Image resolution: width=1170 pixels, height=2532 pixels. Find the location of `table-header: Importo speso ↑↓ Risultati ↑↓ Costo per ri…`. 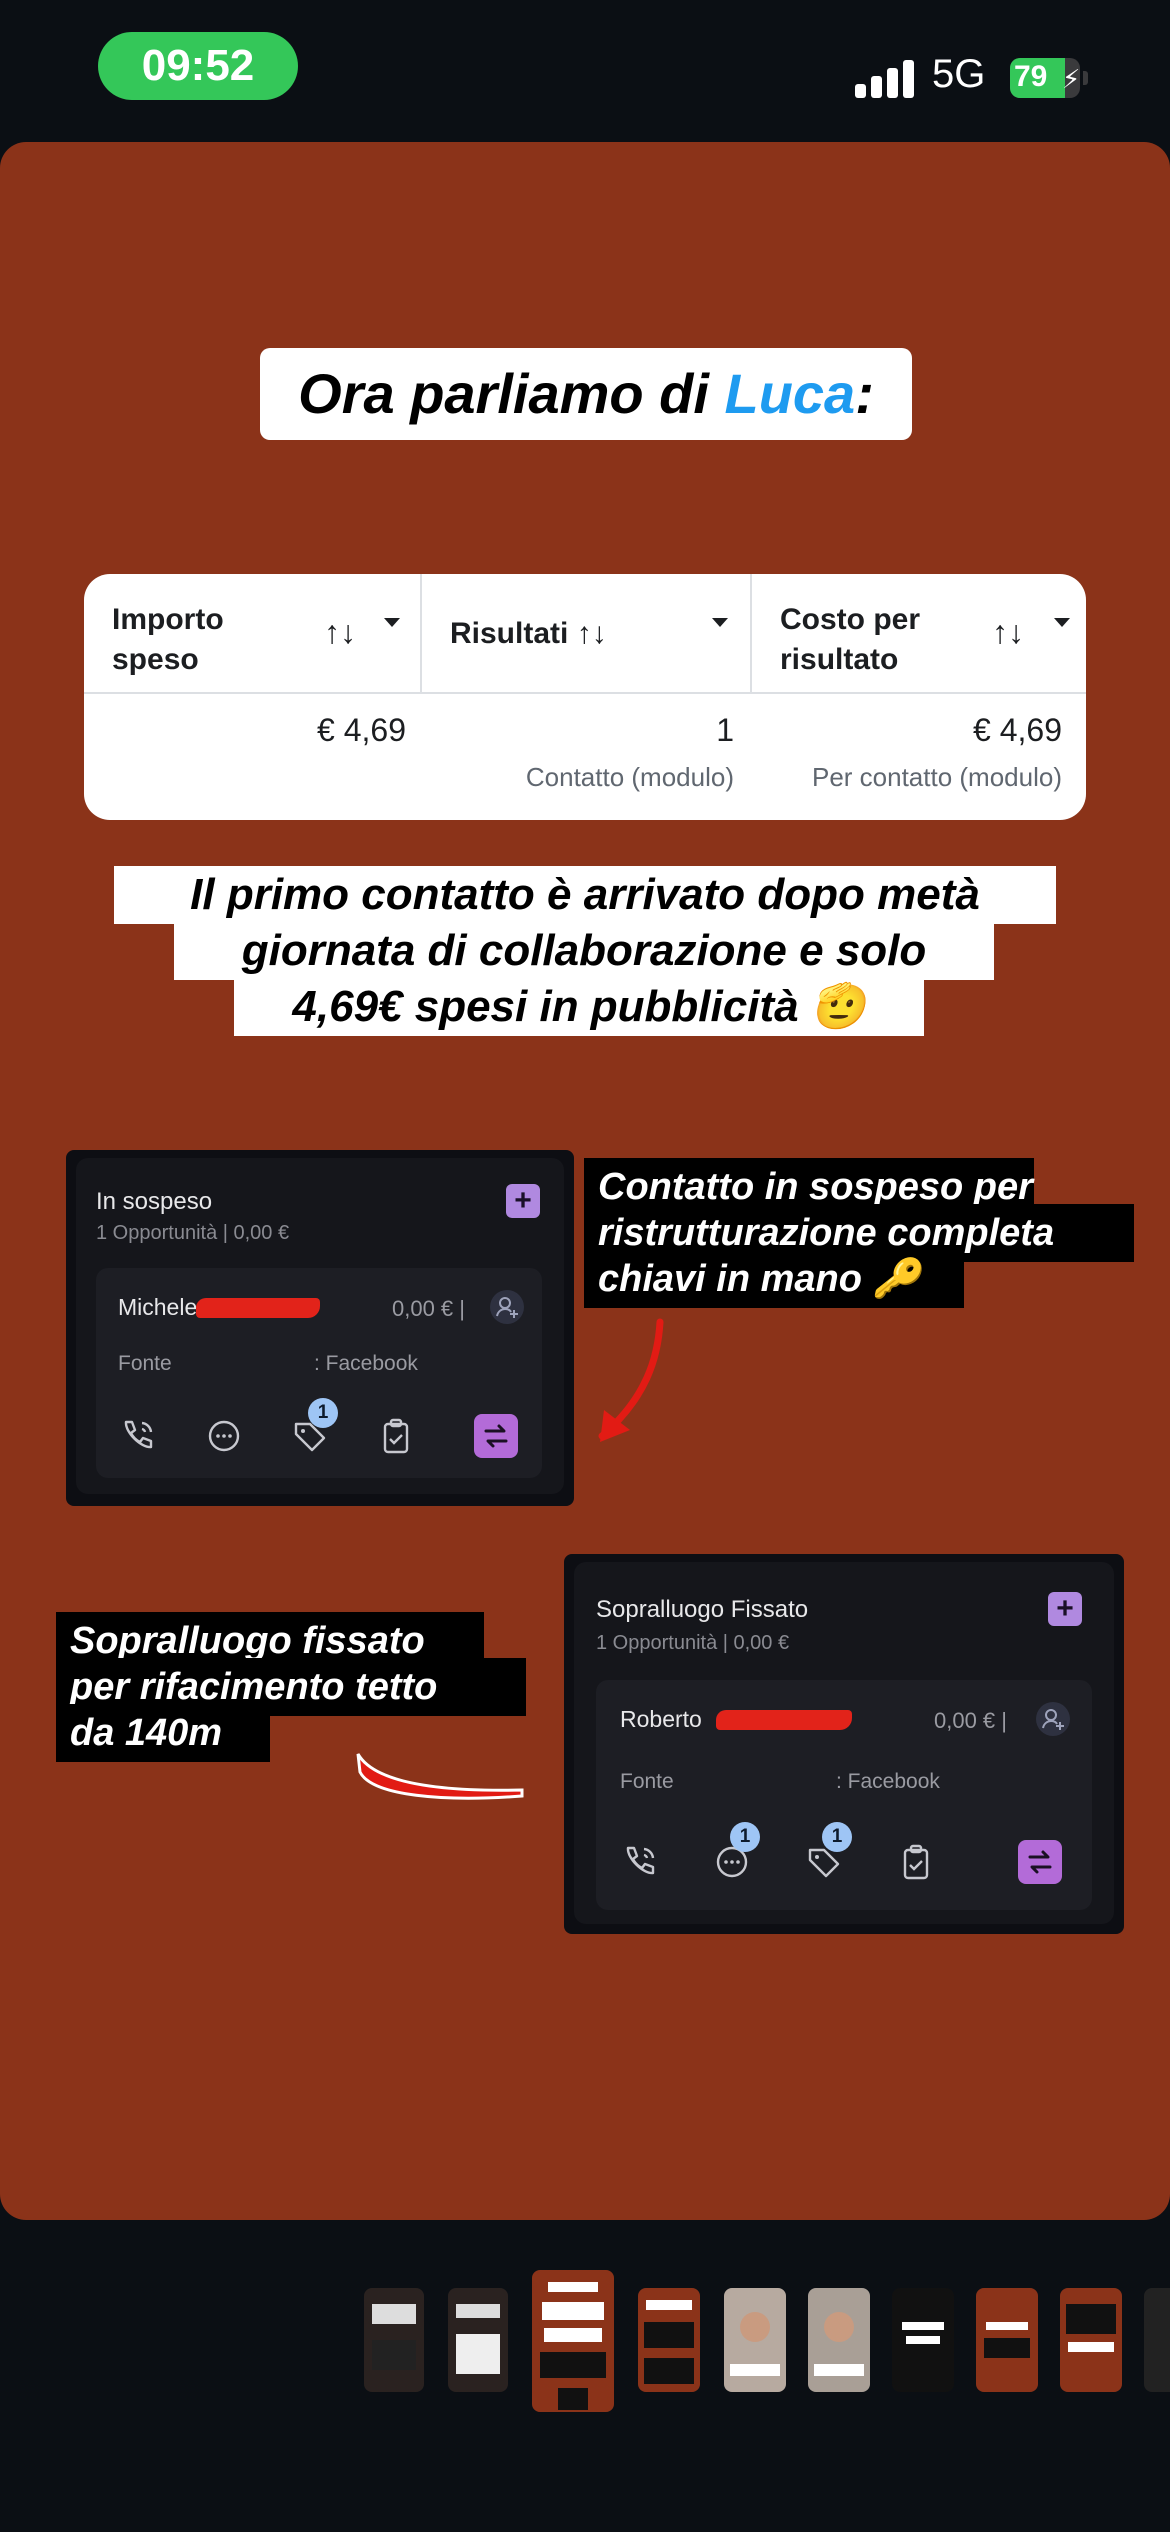

table-header: Importo speso ↑↓ Risultati ↑↓ Costo per ri… is located at coordinates (585, 634).